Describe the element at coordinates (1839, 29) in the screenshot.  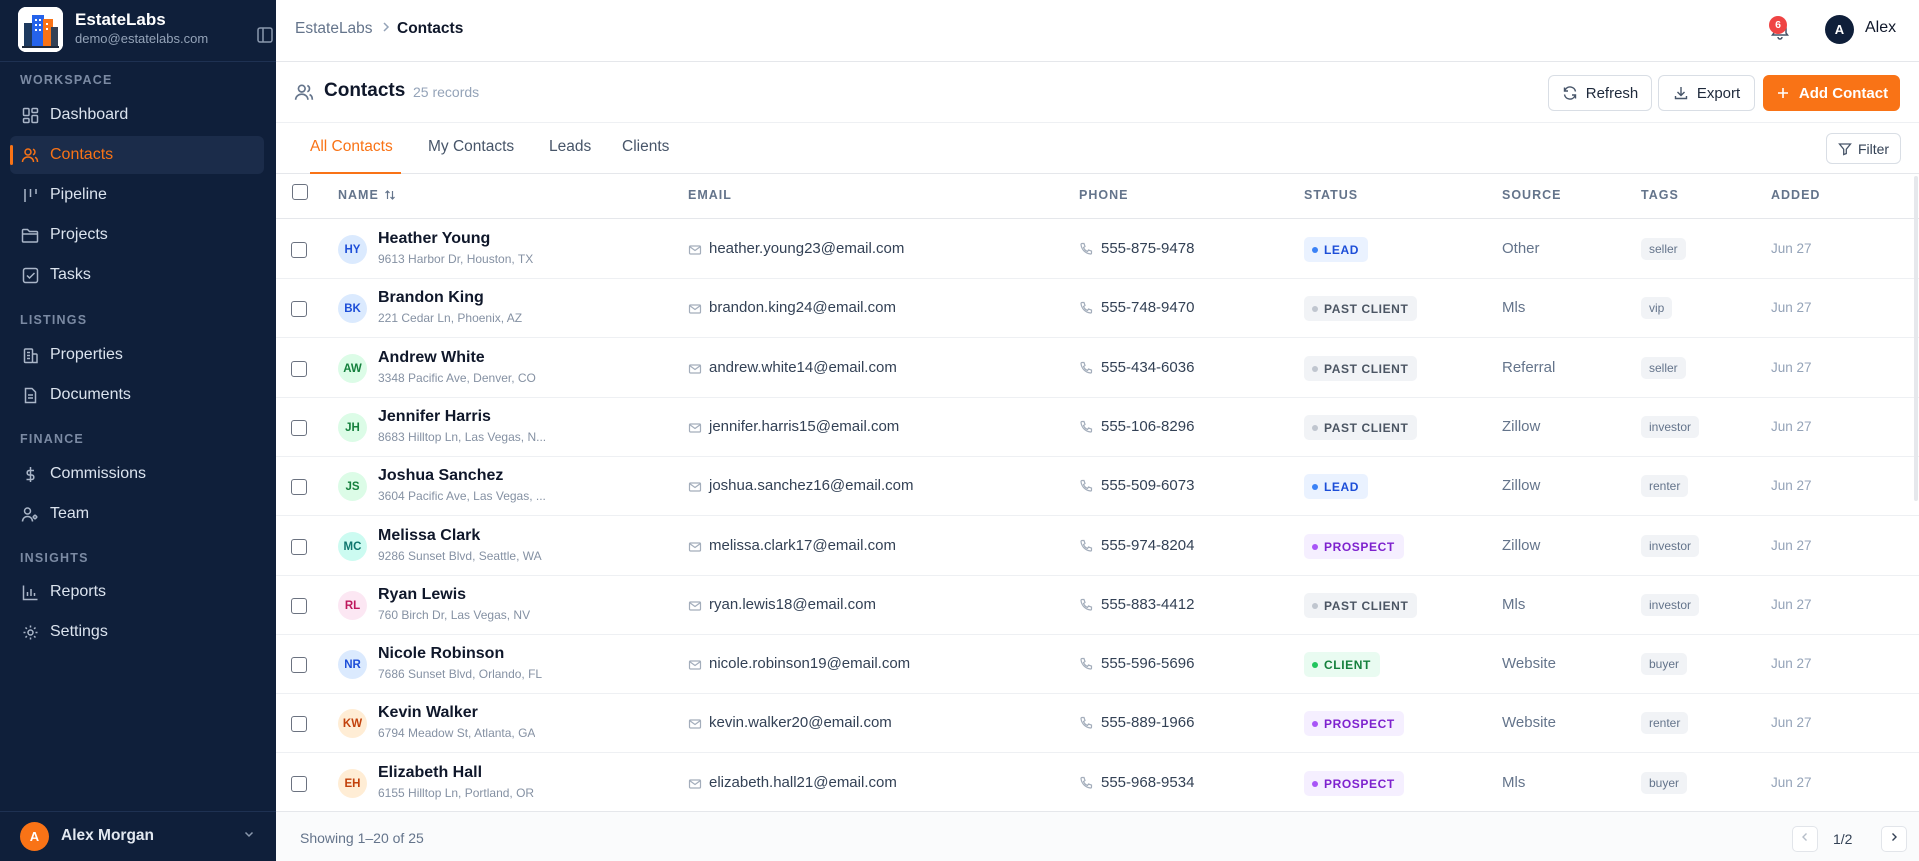
I see `avatar: A` at that location.